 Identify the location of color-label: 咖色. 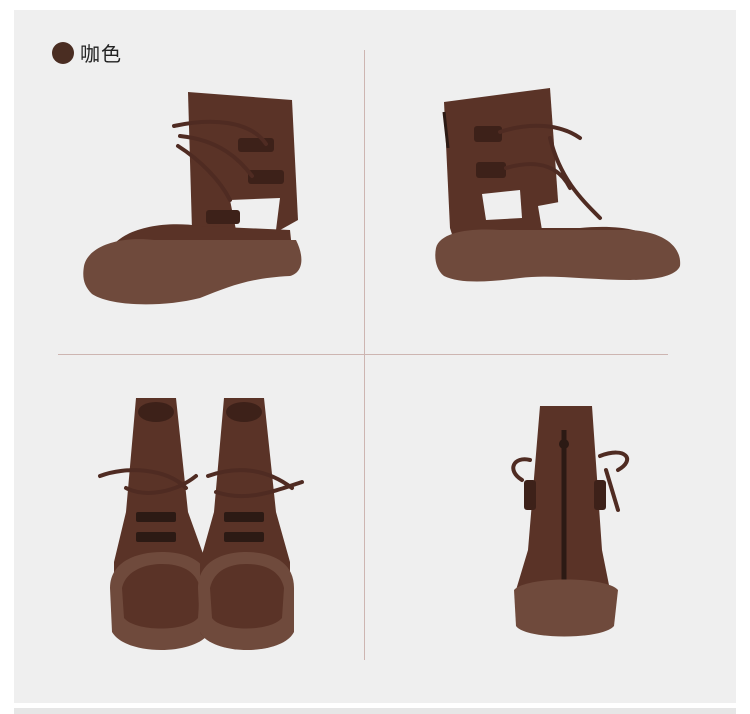
(101, 54).